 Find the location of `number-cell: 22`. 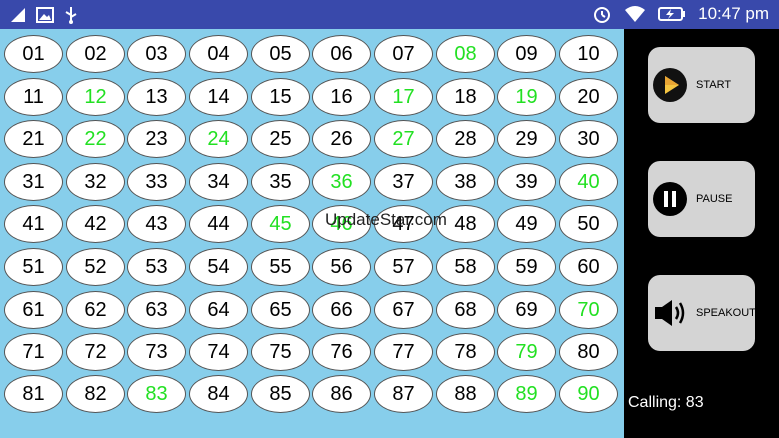

number-cell: 22 is located at coordinates (95, 139).